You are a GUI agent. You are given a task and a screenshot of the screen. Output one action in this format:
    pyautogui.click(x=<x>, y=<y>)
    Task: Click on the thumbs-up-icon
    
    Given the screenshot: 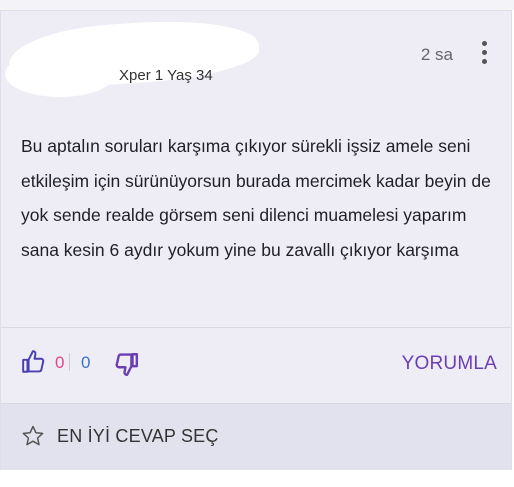 What is the action you would take?
    pyautogui.click(x=34, y=362)
    